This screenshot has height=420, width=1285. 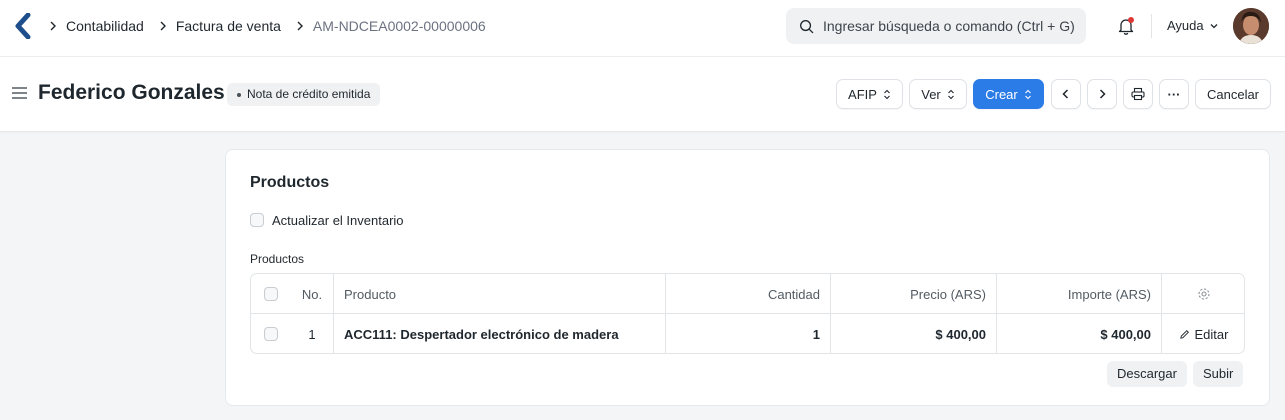 What do you see at coordinates (338, 220) in the screenshot?
I see `update-stock-label: Actualizar el Inventario` at bounding box center [338, 220].